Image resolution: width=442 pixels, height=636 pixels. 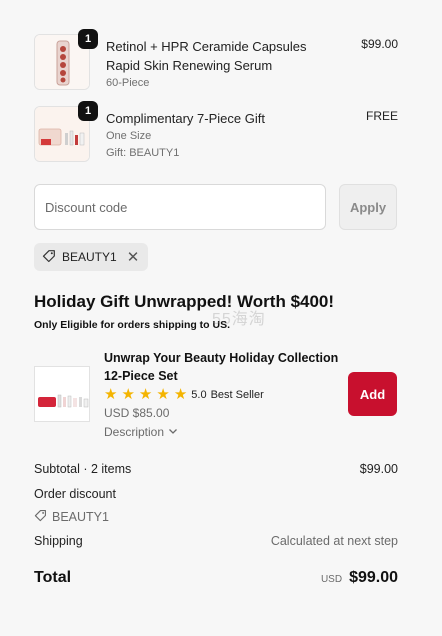 I want to click on applied-discount-code: BEAUTY1, so click(x=89, y=257).